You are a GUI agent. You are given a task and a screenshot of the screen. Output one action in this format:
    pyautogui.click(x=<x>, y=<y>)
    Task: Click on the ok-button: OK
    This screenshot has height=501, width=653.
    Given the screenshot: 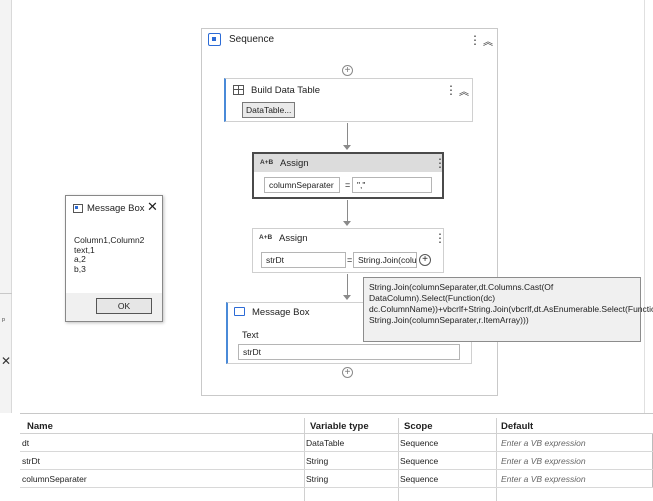 What is the action you would take?
    pyautogui.click(x=124, y=306)
    